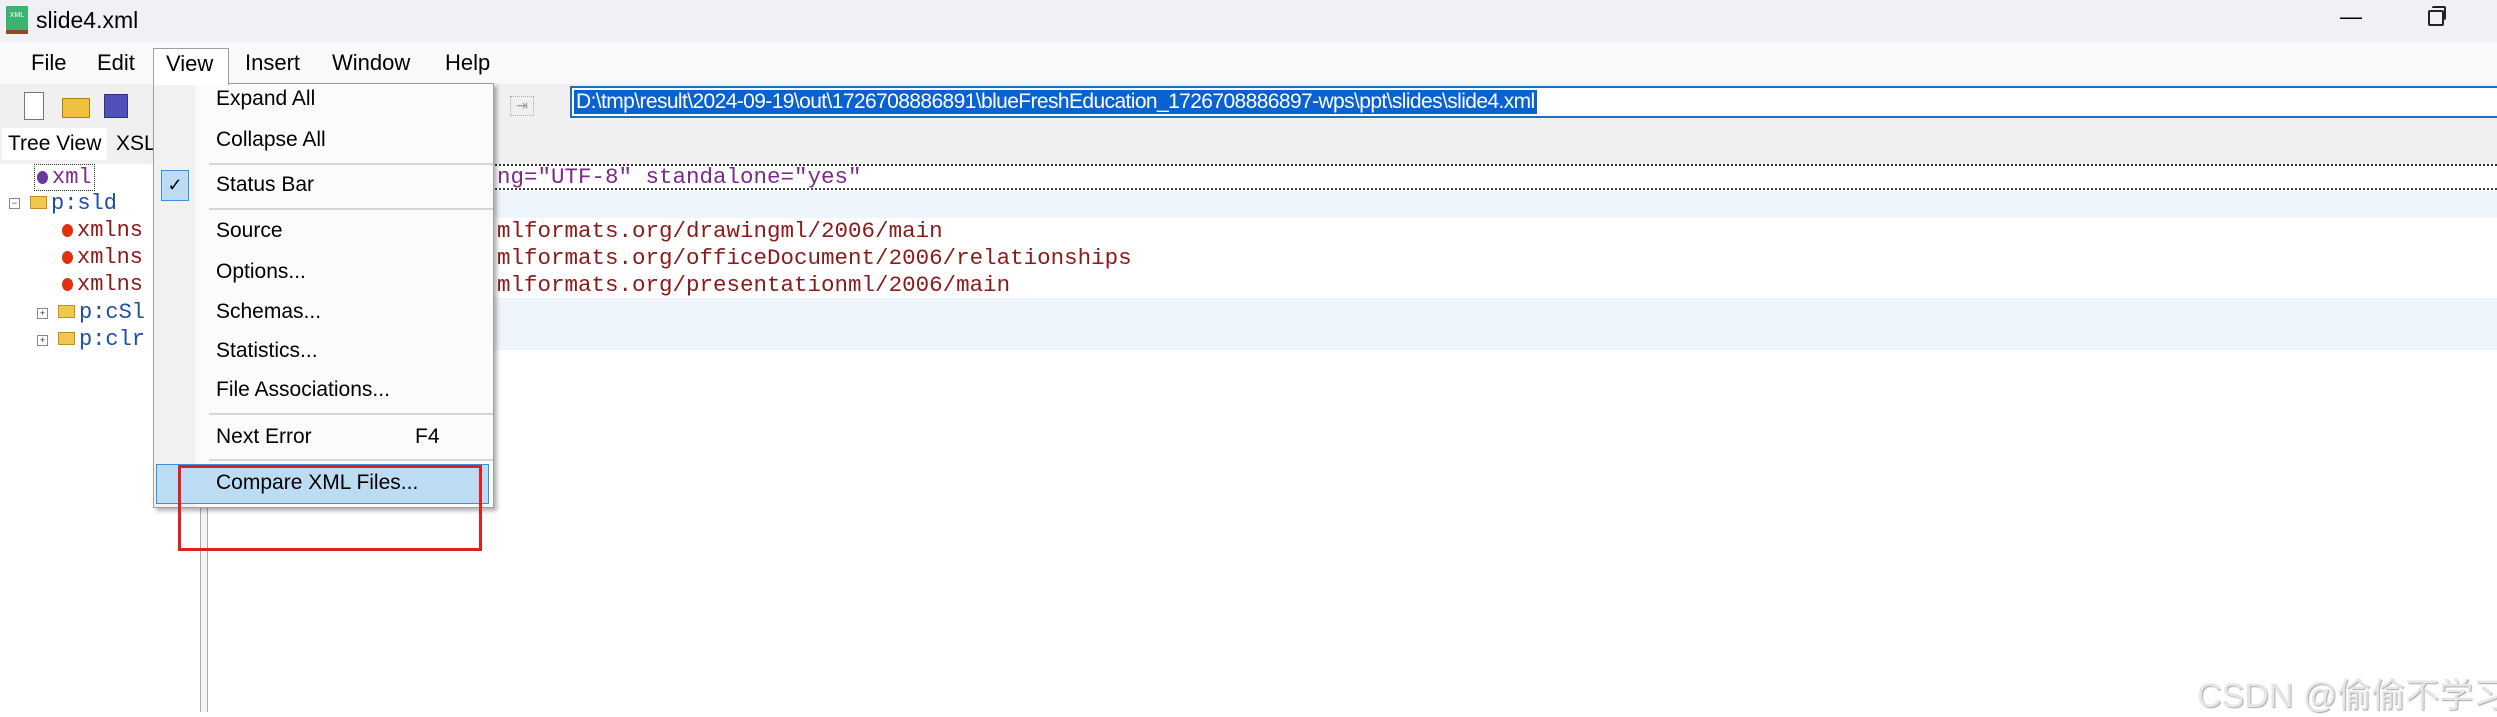 Image resolution: width=2497 pixels, height=717 pixels. I want to click on node-label: p:sld, so click(84, 203).